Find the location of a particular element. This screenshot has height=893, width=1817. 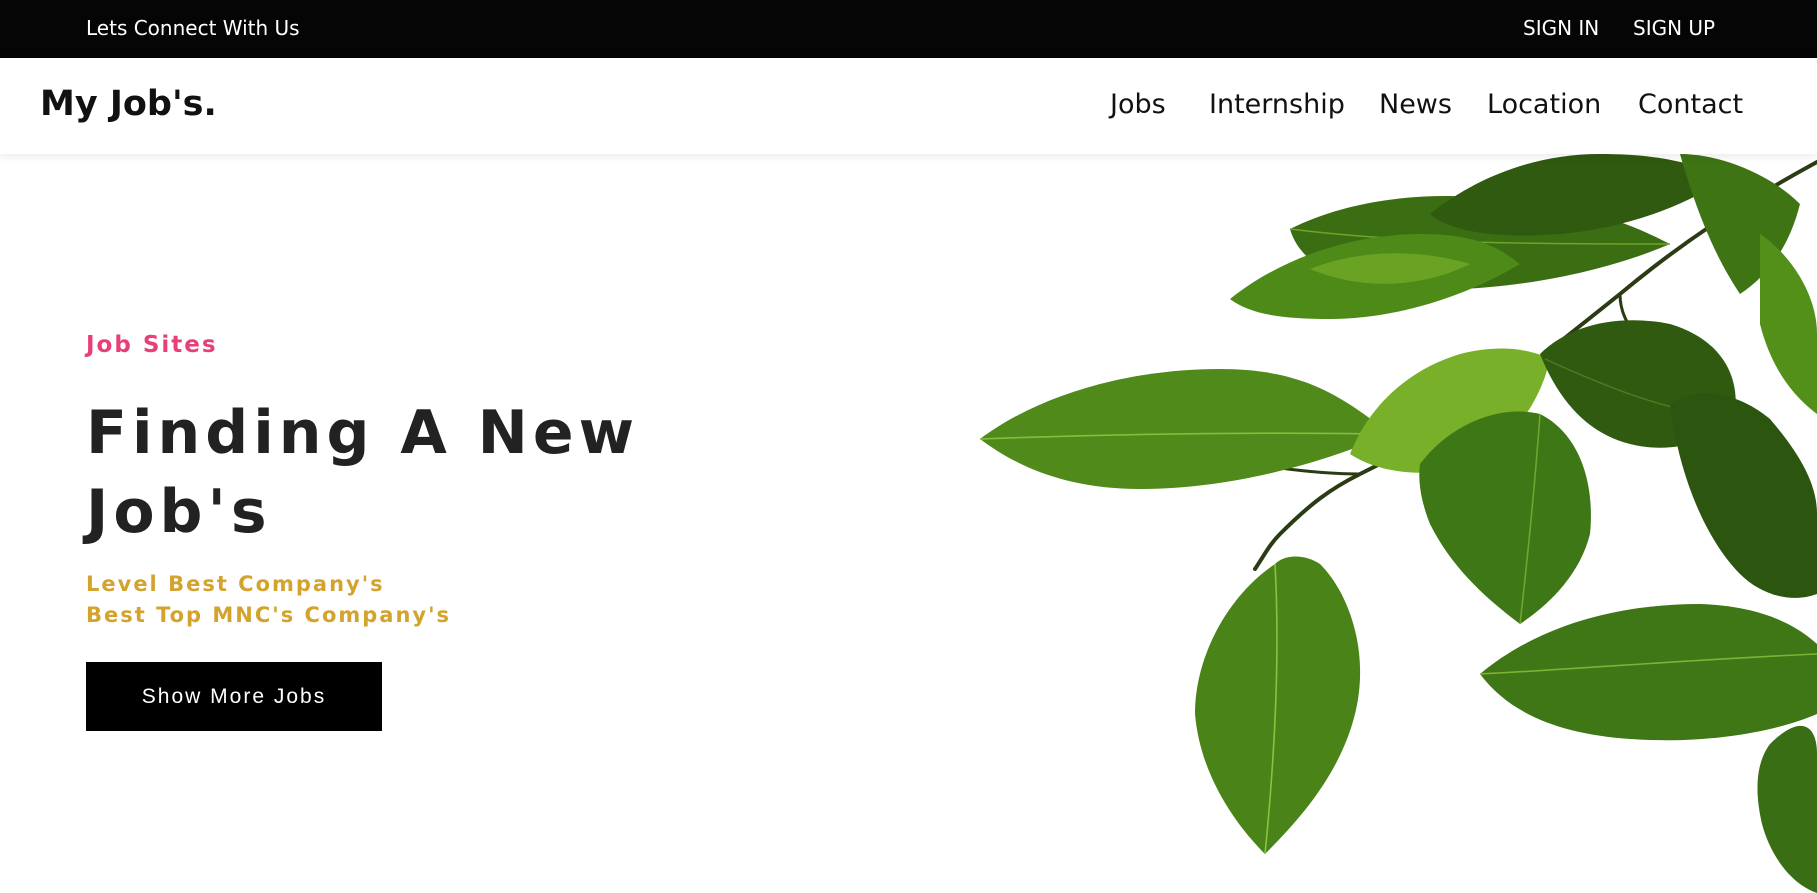

hero-subtitle-line1: Level Best Company's is located at coordinates (235, 584).